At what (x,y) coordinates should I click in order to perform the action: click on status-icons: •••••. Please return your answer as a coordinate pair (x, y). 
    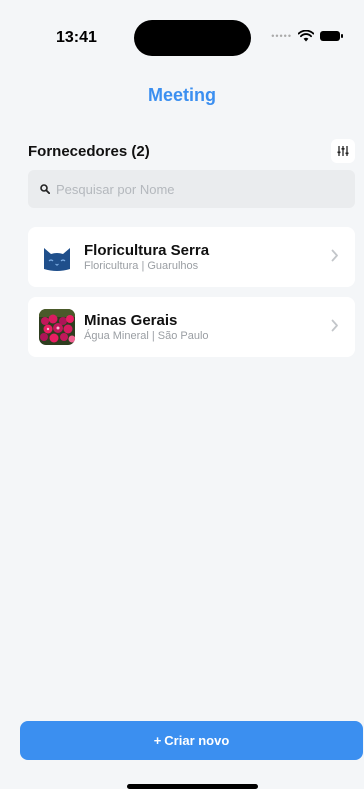
    Looking at the image, I should click on (307, 36).